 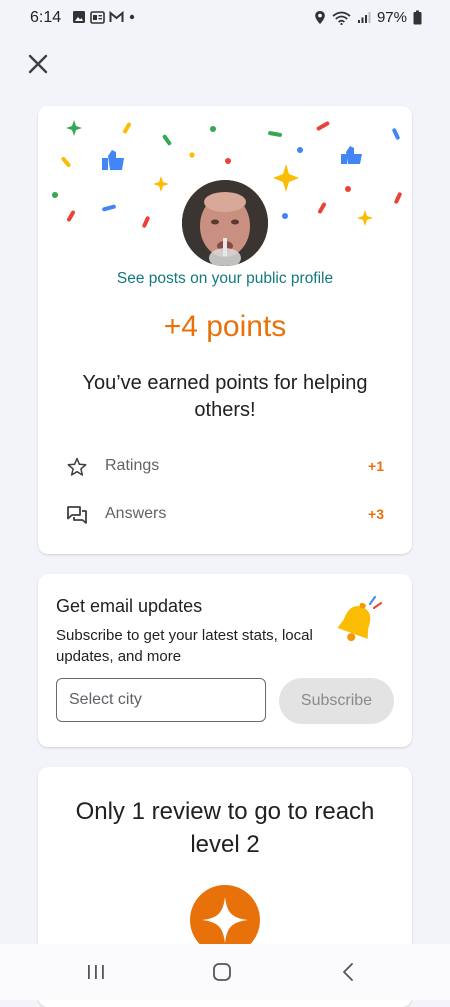 I want to click on profile-photo, so click(x=225, y=223).